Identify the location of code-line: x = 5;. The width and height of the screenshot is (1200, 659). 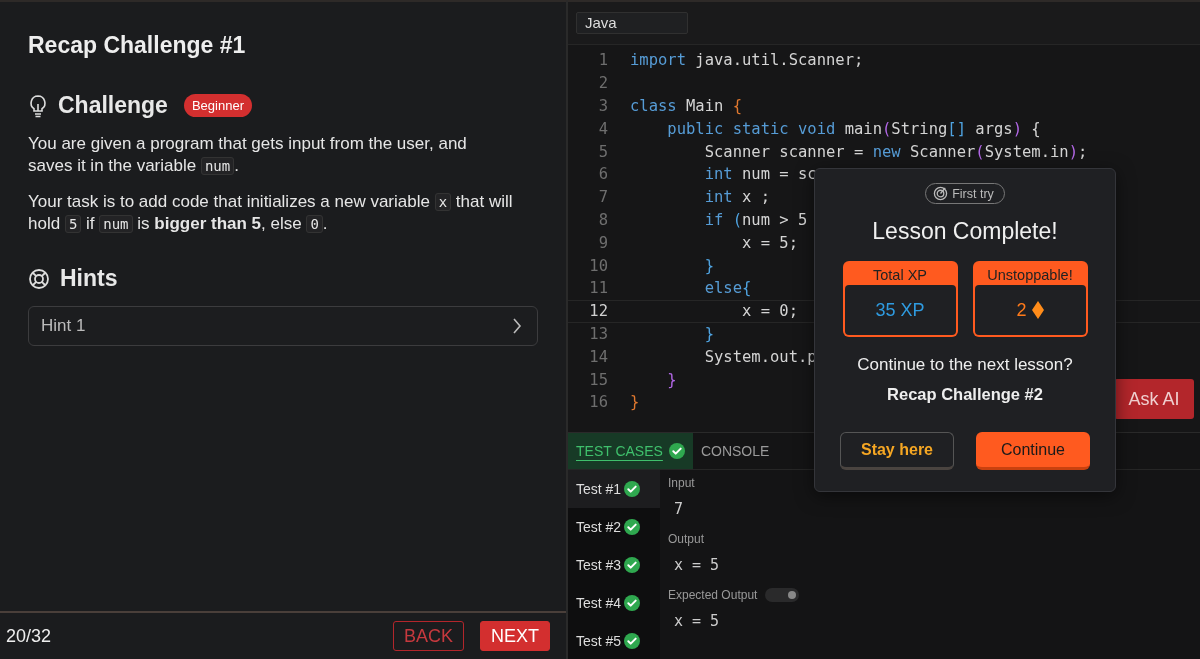
(769, 242).